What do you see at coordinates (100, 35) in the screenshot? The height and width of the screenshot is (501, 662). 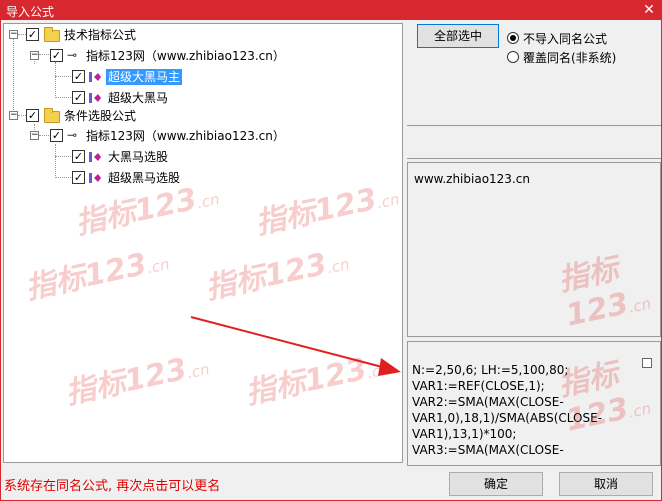 I see `tree-node-label: 技术指标公式` at bounding box center [100, 35].